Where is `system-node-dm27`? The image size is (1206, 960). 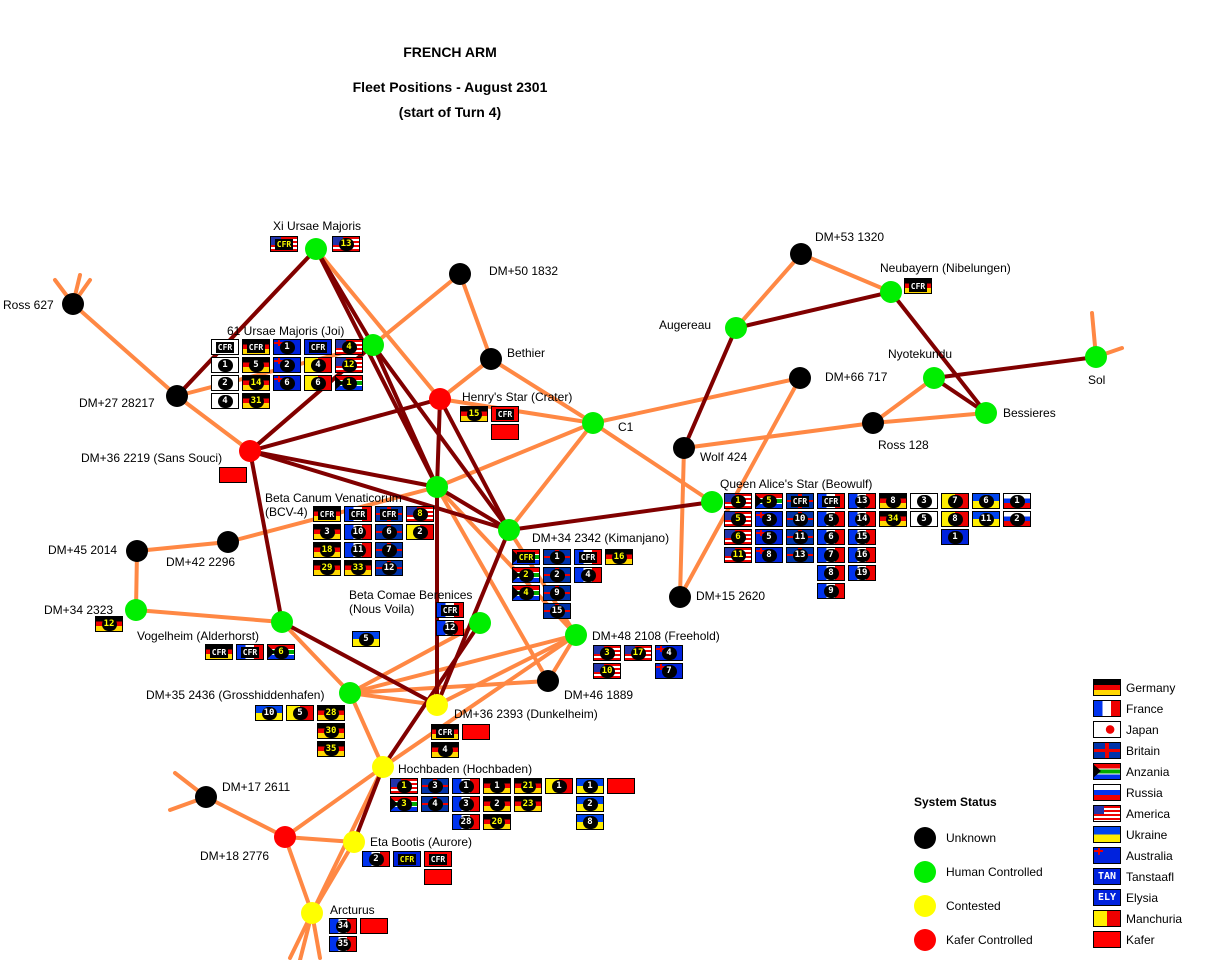
system-node-dm27 is located at coordinates (177, 396).